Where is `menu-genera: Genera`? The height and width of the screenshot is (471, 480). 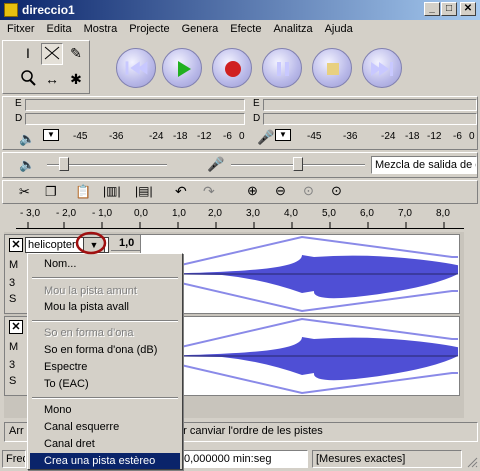
menu-genera: Genera is located at coordinates (199, 27).